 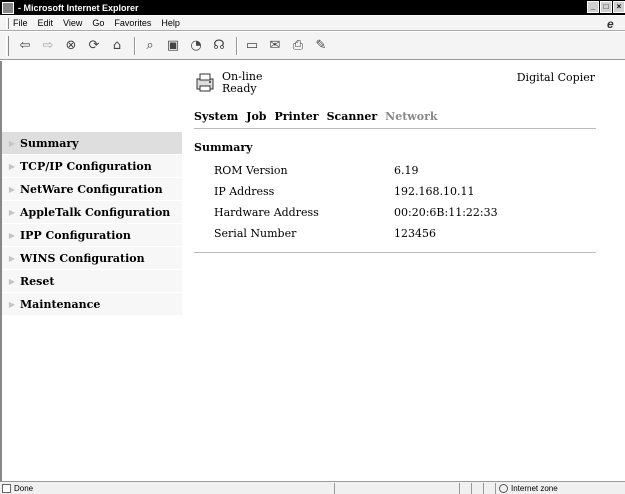 What do you see at coordinates (7, 23) in the screenshot?
I see `menubar-grip` at bounding box center [7, 23].